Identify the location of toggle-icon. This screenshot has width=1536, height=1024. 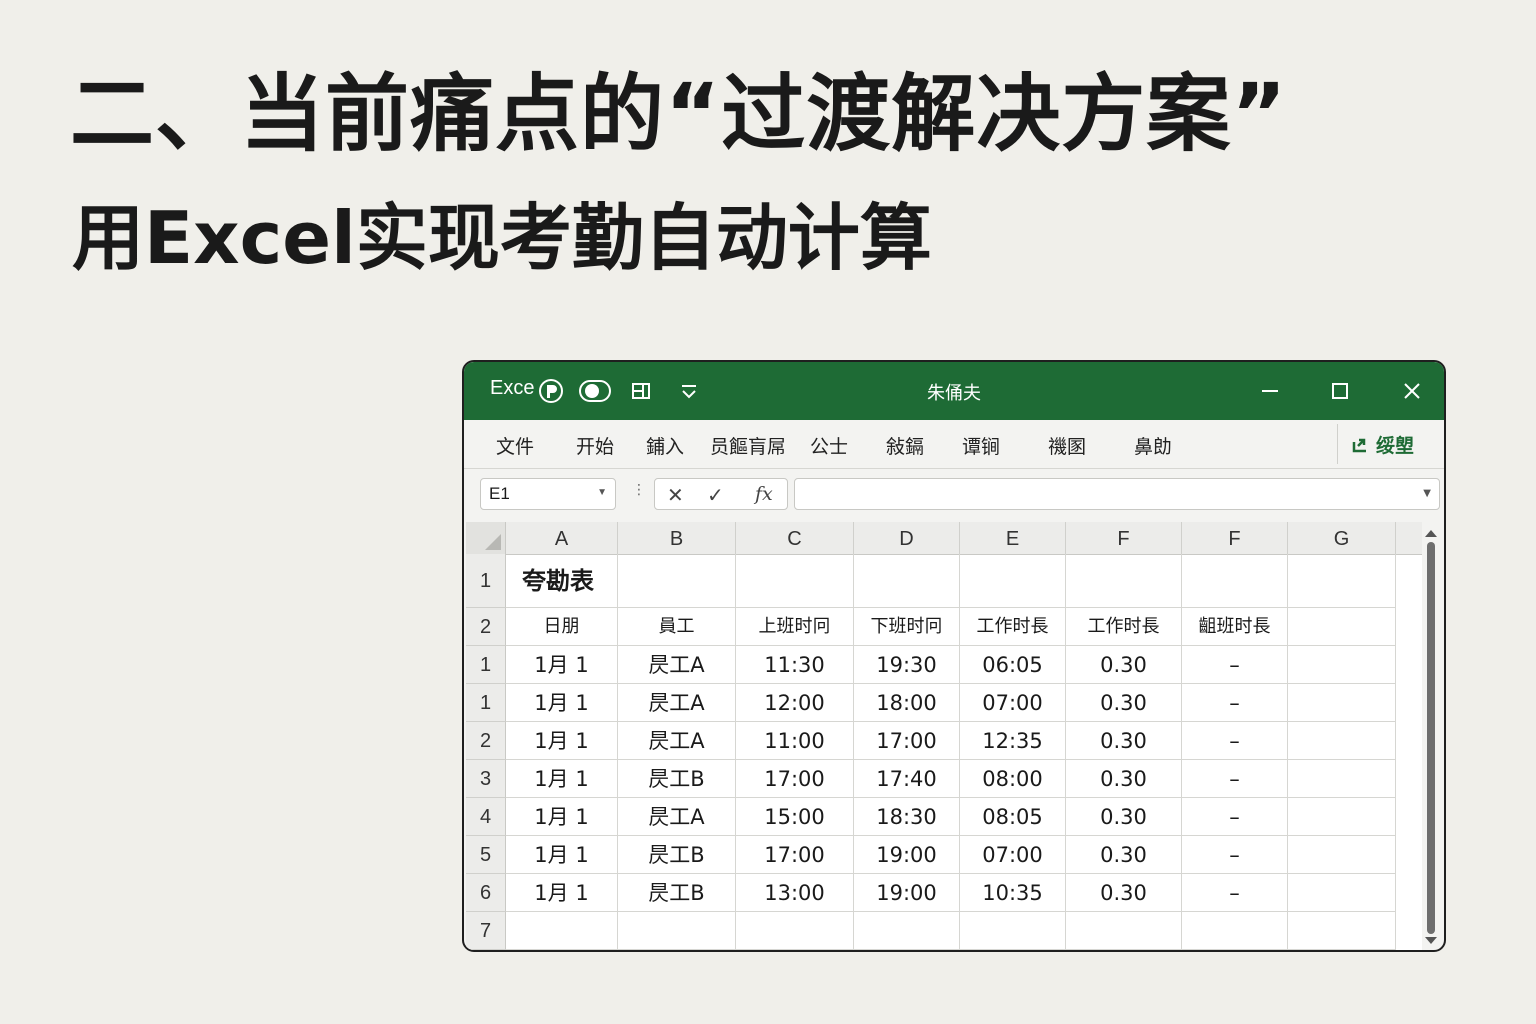
(595, 391).